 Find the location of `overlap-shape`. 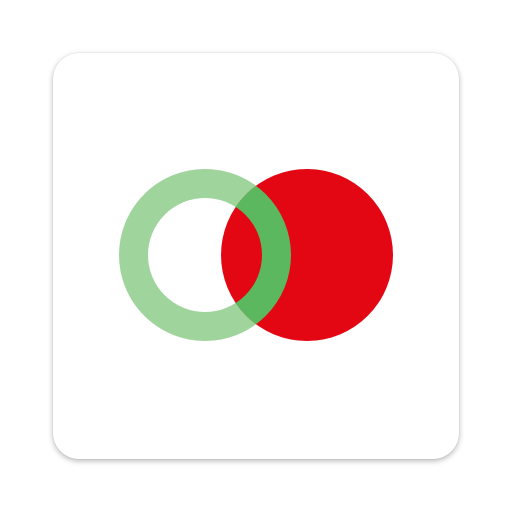

overlap-shape is located at coordinates (307, 255).